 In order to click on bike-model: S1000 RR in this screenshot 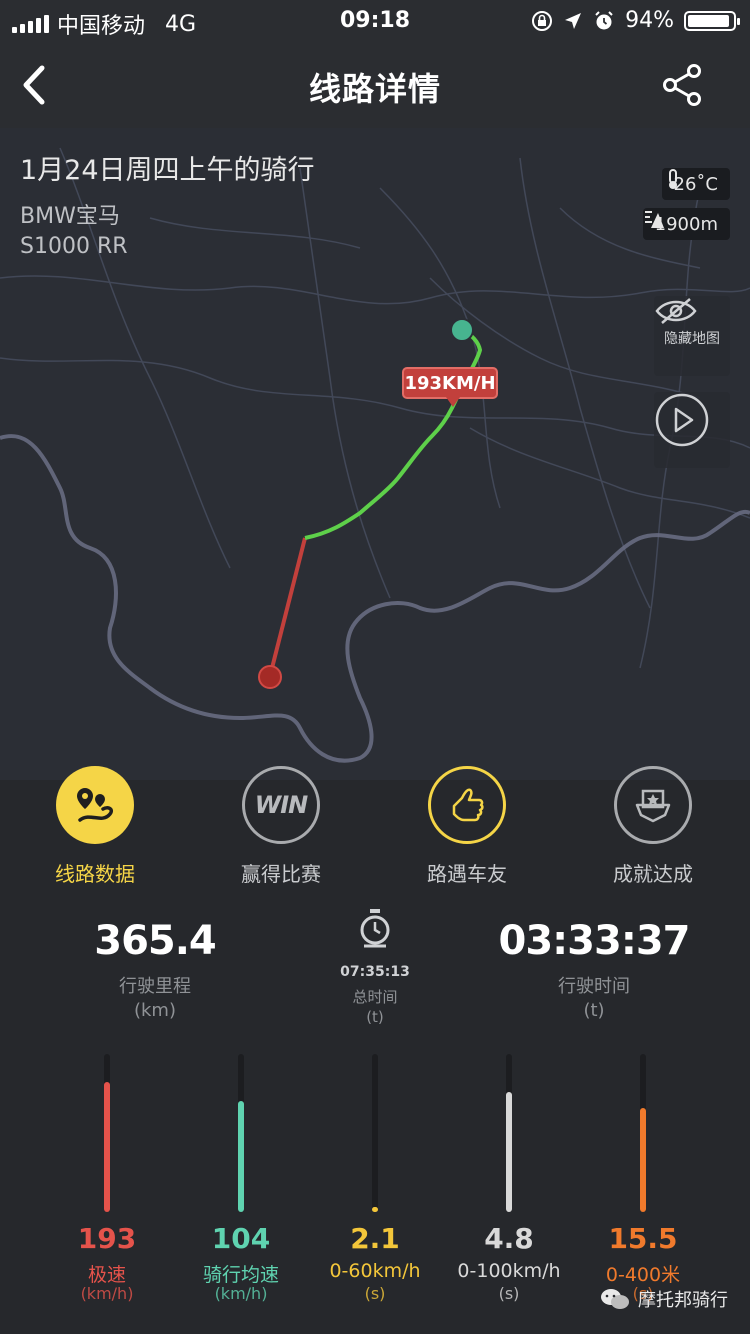, I will do `click(74, 246)`.